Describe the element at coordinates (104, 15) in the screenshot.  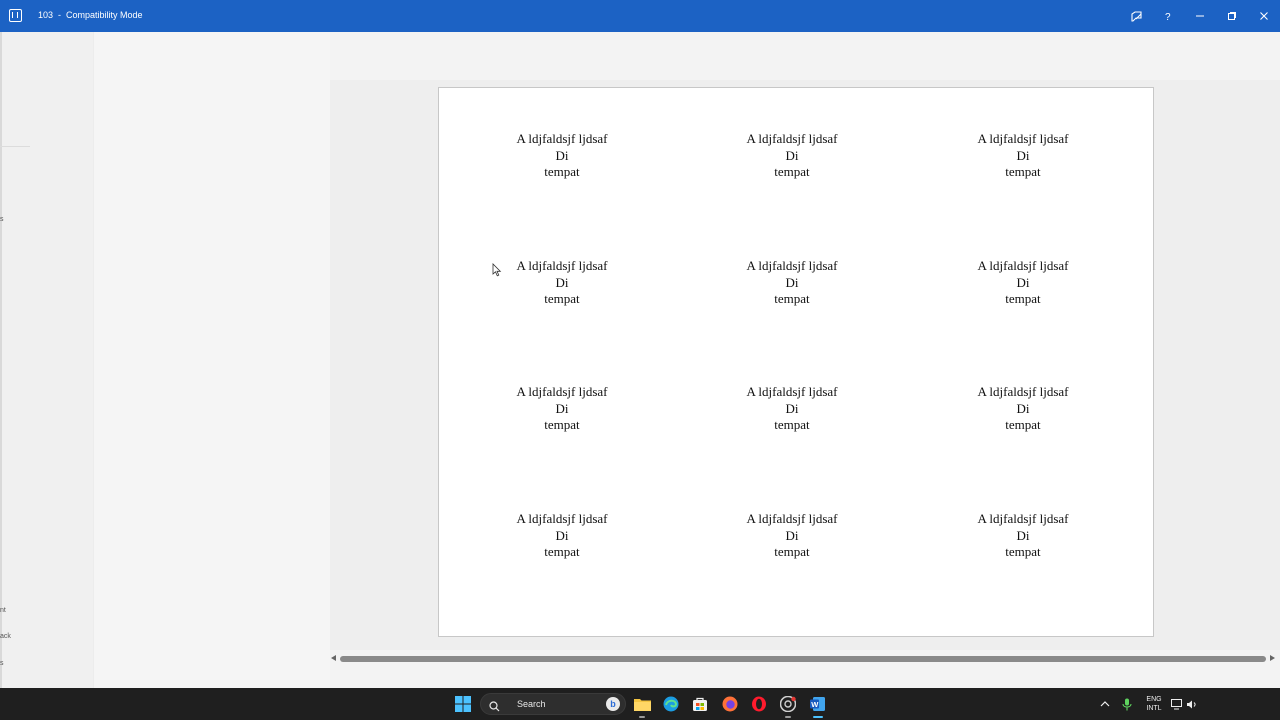
I see `compatibility-mode-label: Compatibility Mode` at that location.